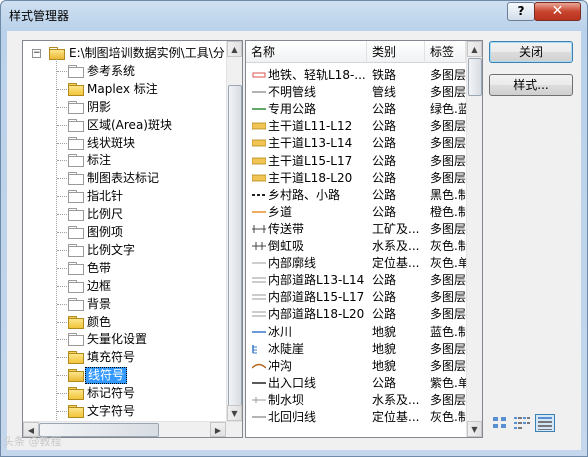 The height and width of the screenshot is (457, 588). What do you see at coordinates (475, 77) in the screenshot?
I see `list-scroll-thumb` at bounding box center [475, 77].